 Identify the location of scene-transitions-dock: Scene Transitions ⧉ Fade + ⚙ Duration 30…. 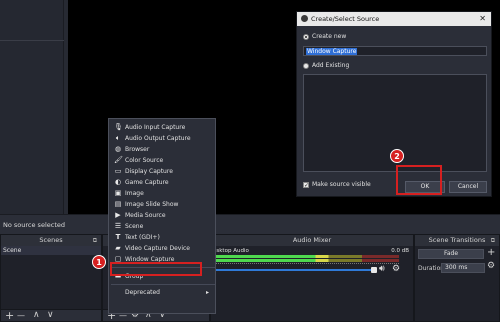
(457, 278).